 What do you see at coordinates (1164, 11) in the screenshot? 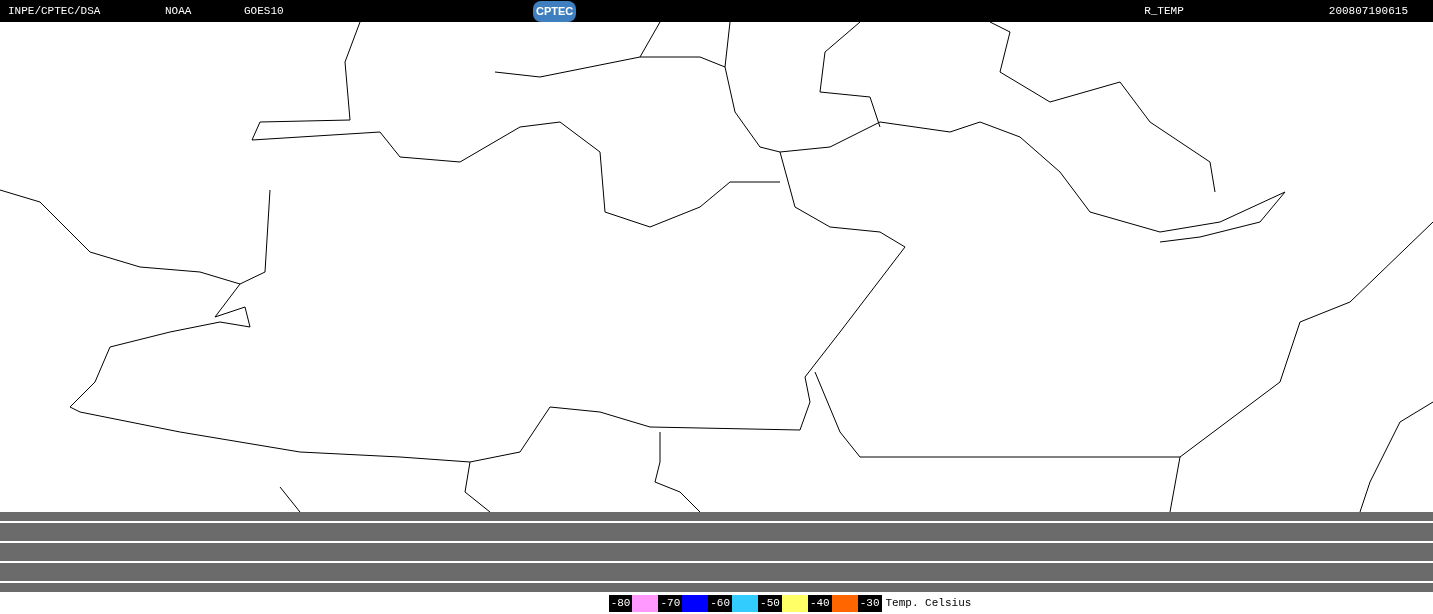
I see `product-label: R_TEMP` at bounding box center [1164, 11].